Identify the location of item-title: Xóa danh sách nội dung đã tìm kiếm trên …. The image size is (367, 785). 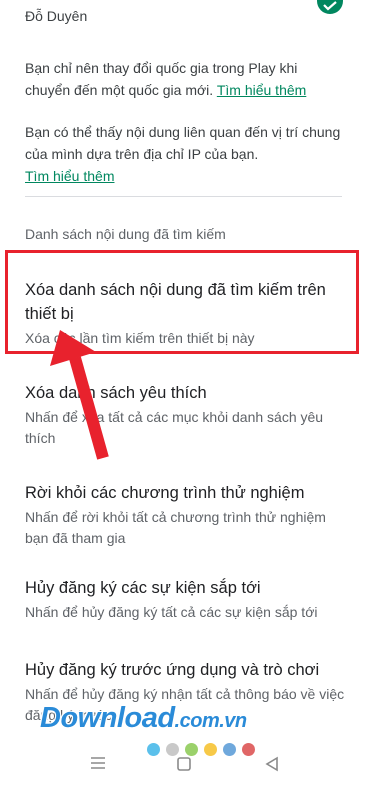
(175, 302).